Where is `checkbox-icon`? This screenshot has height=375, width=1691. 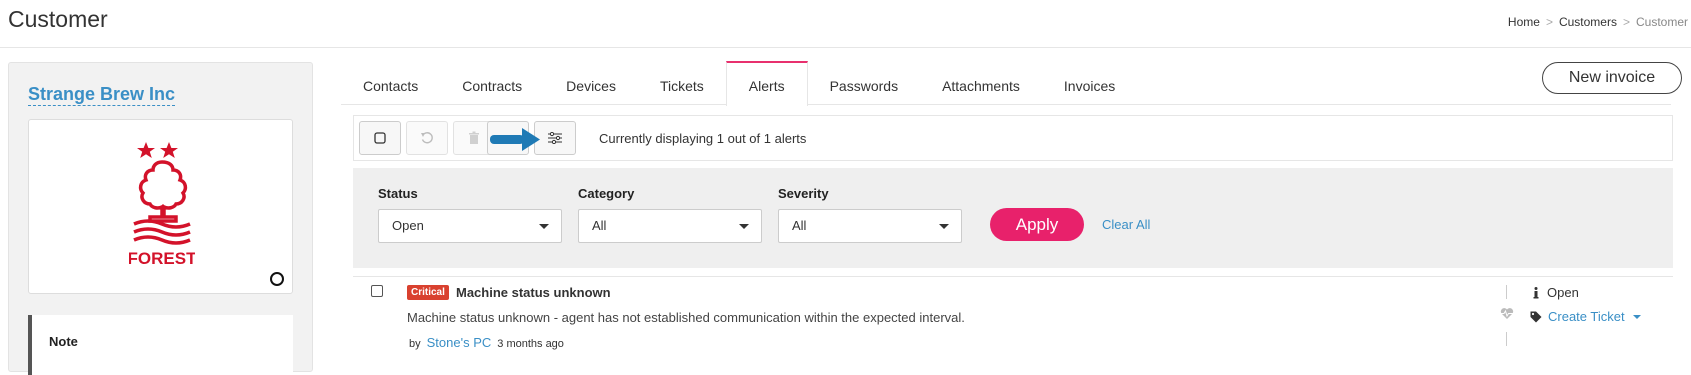 checkbox-icon is located at coordinates (380, 138).